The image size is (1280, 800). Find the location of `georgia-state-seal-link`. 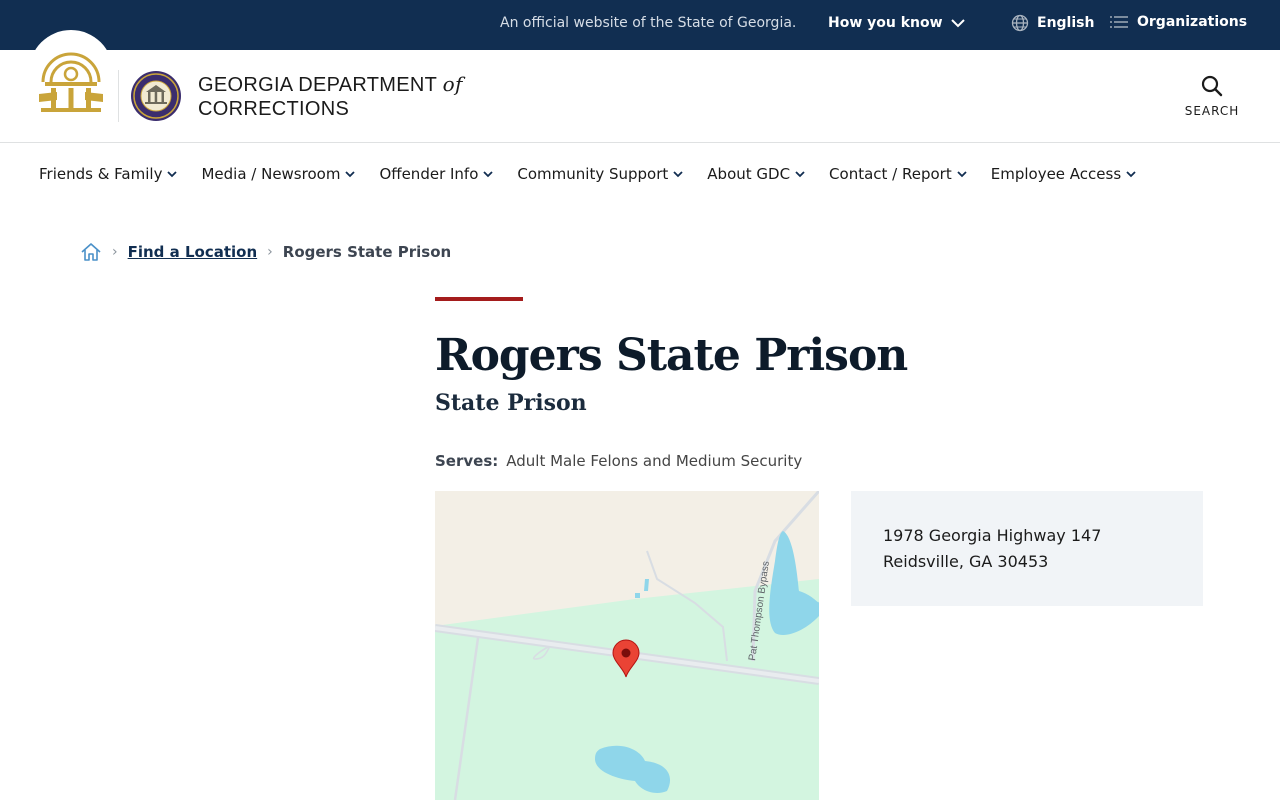

georgia-state-seal-link is located at coordinates (71, 72).